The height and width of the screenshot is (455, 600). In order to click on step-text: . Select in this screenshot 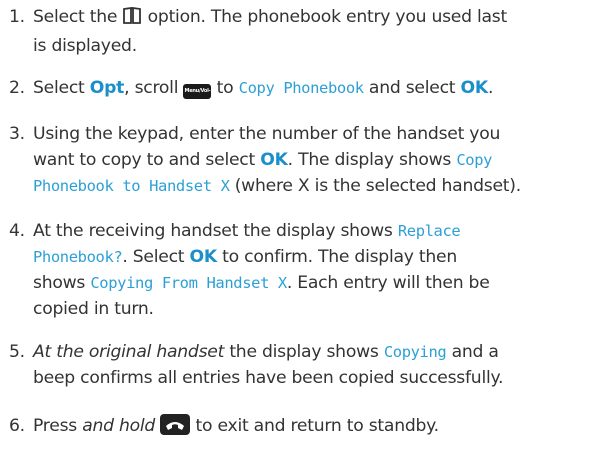, I will do `click(153, 257)`.